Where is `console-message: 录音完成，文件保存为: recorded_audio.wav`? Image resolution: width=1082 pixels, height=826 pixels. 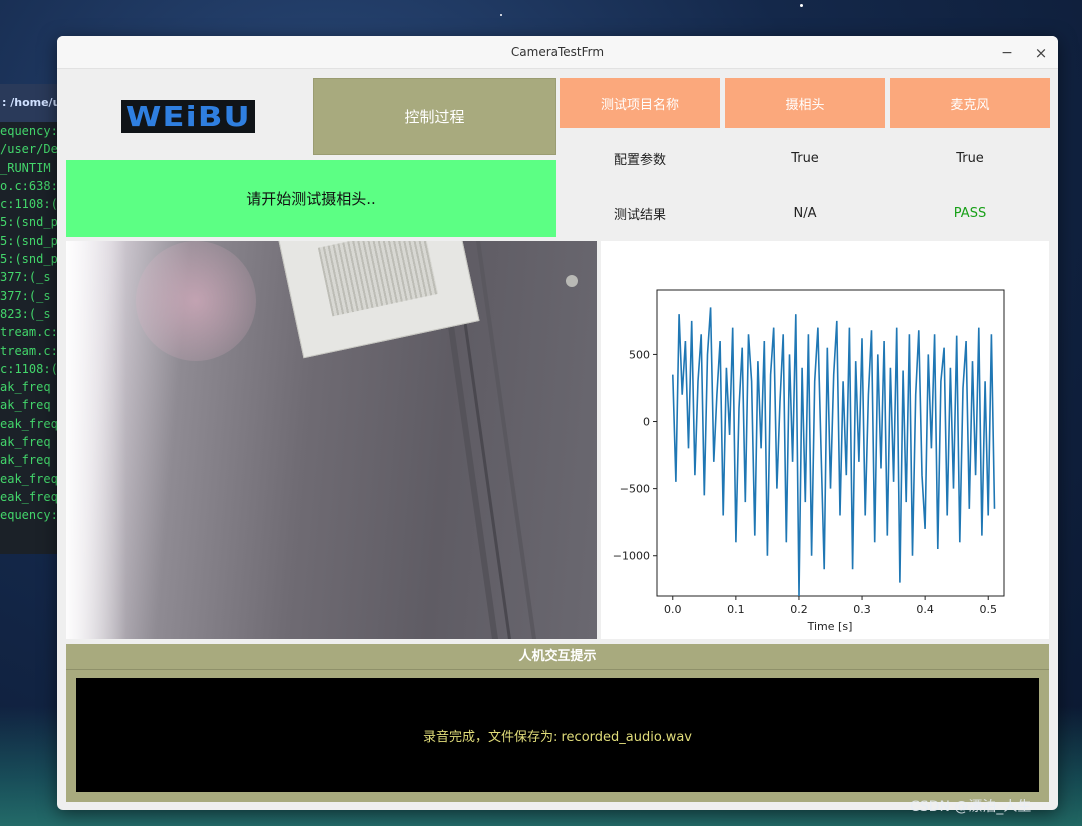
console-message: 录音完成，文件保存为: recorded_audio.wav is located at coordinates (557, 737).